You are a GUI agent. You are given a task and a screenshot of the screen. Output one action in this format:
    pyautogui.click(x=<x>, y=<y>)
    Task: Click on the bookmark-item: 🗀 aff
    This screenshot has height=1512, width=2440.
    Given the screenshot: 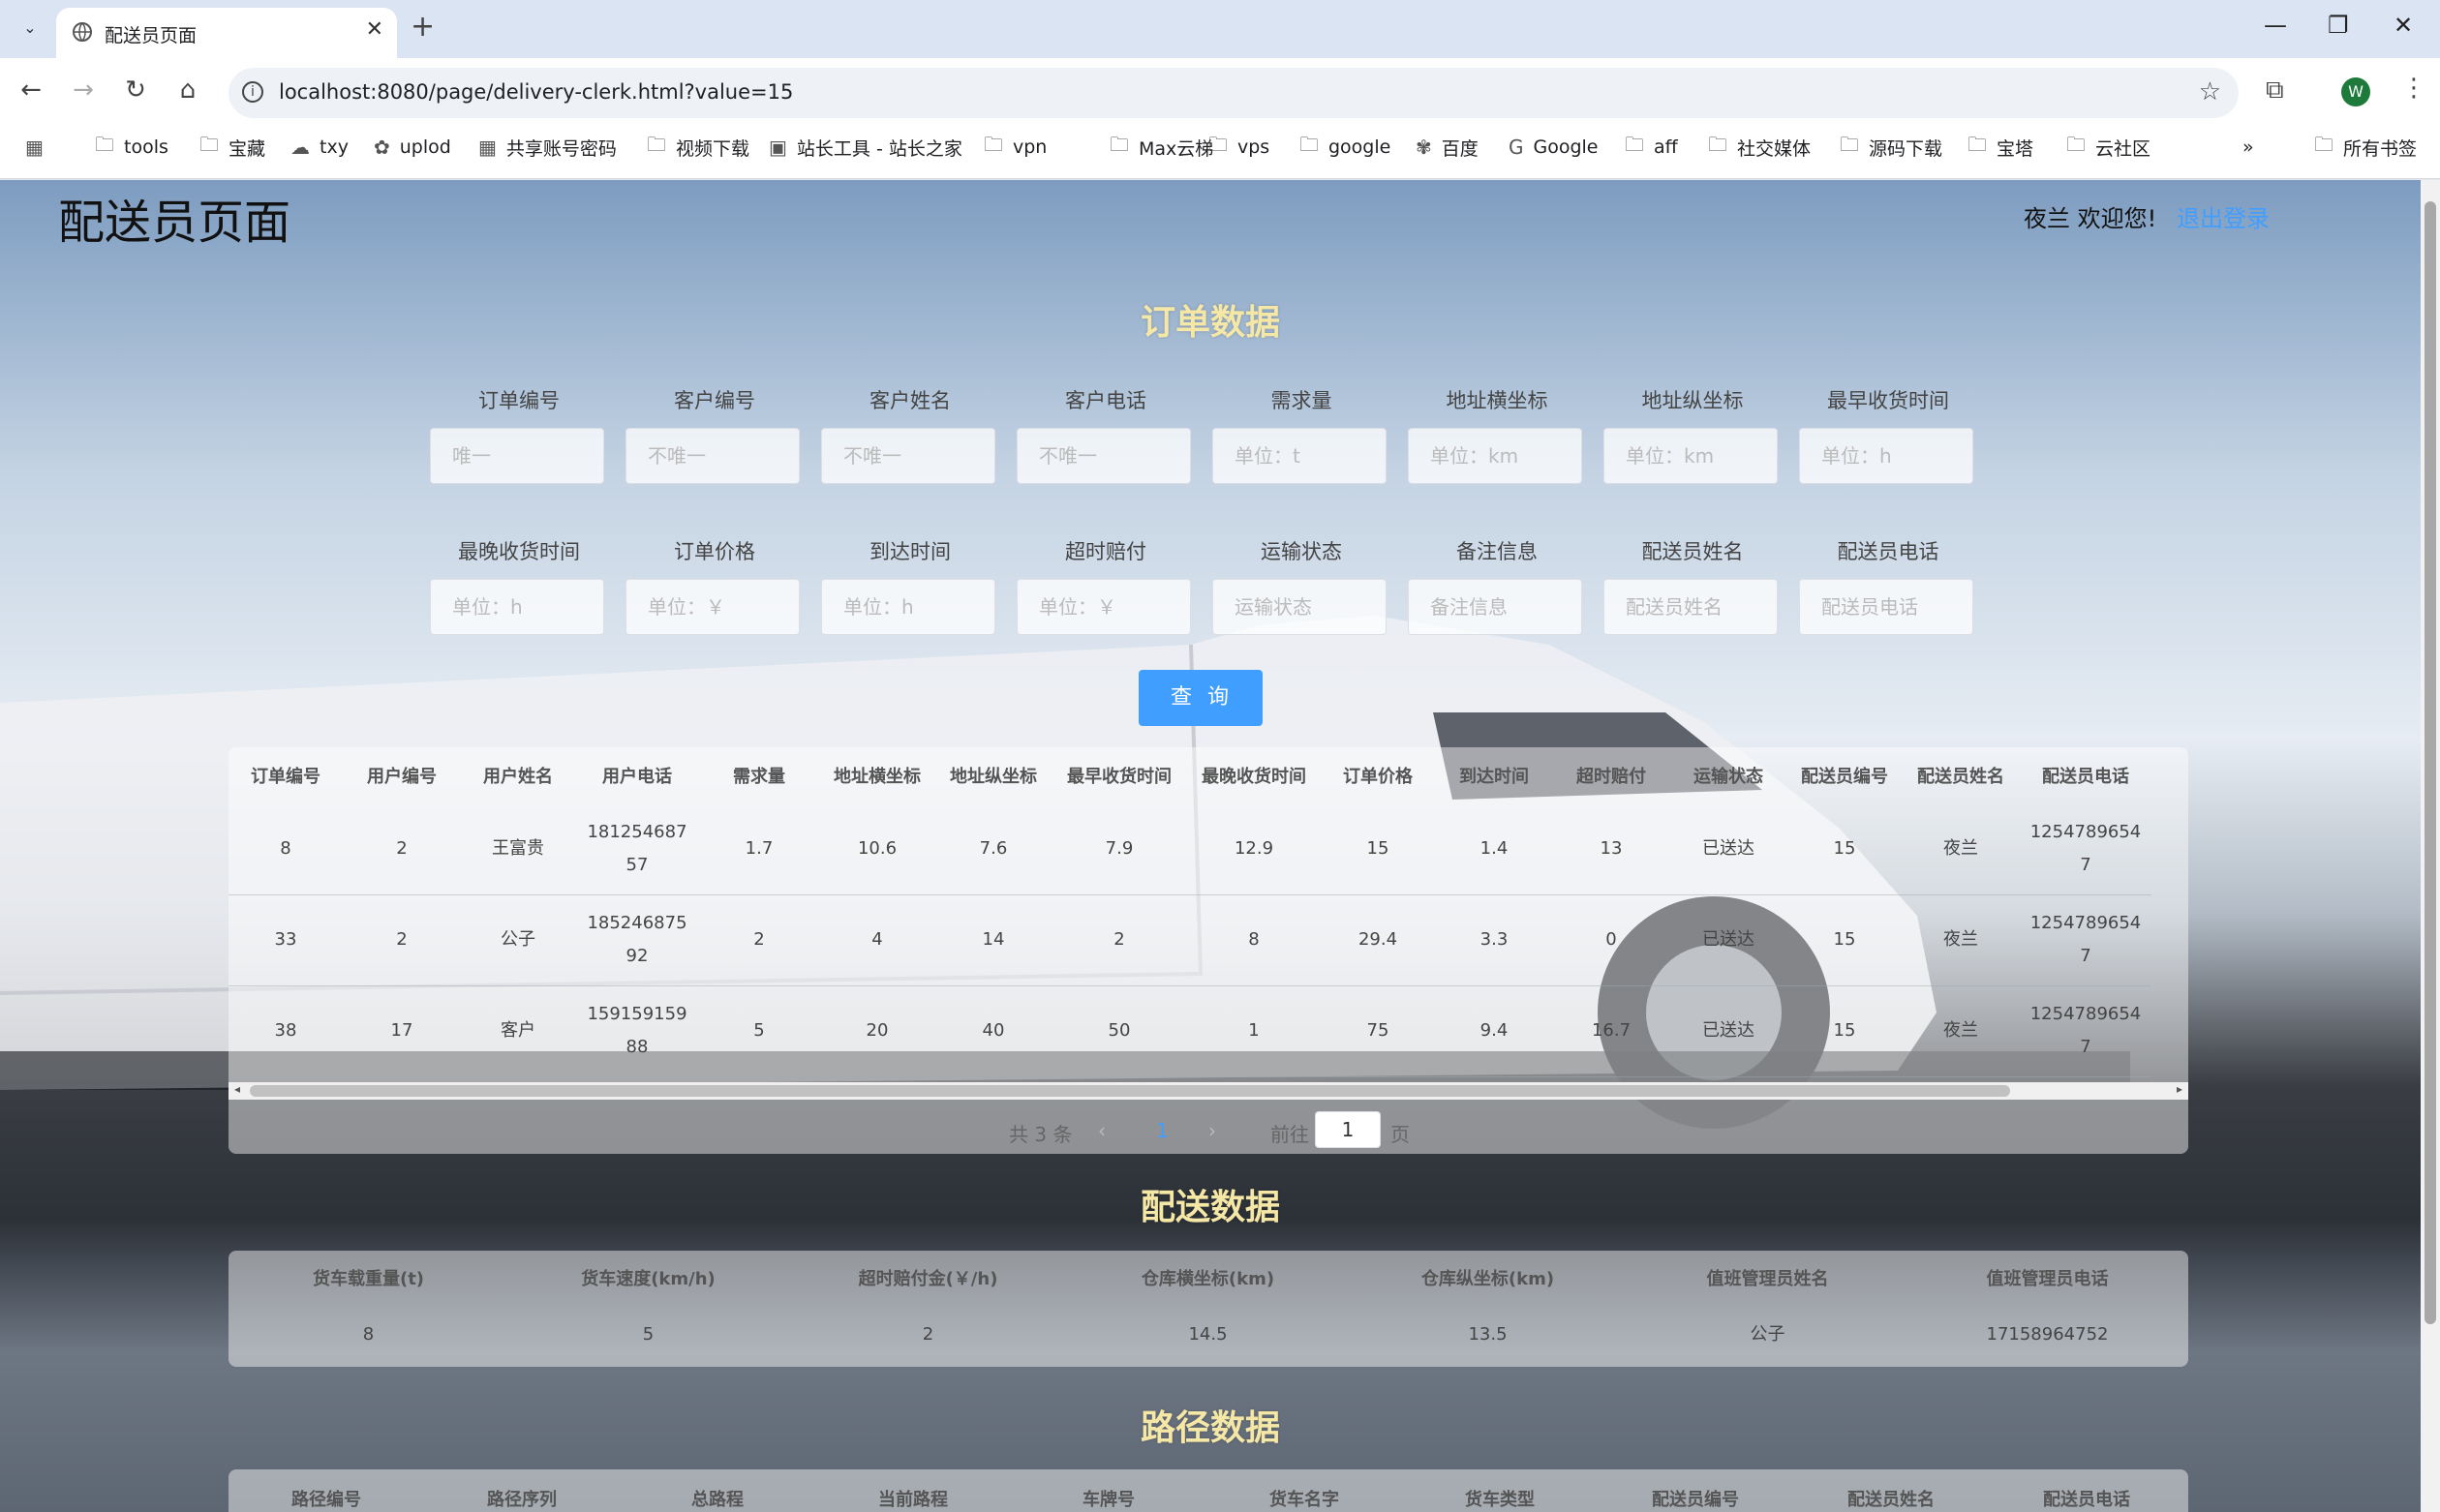 What is the action you would take?
    pyautogui.click(x=1651, y=147)
    